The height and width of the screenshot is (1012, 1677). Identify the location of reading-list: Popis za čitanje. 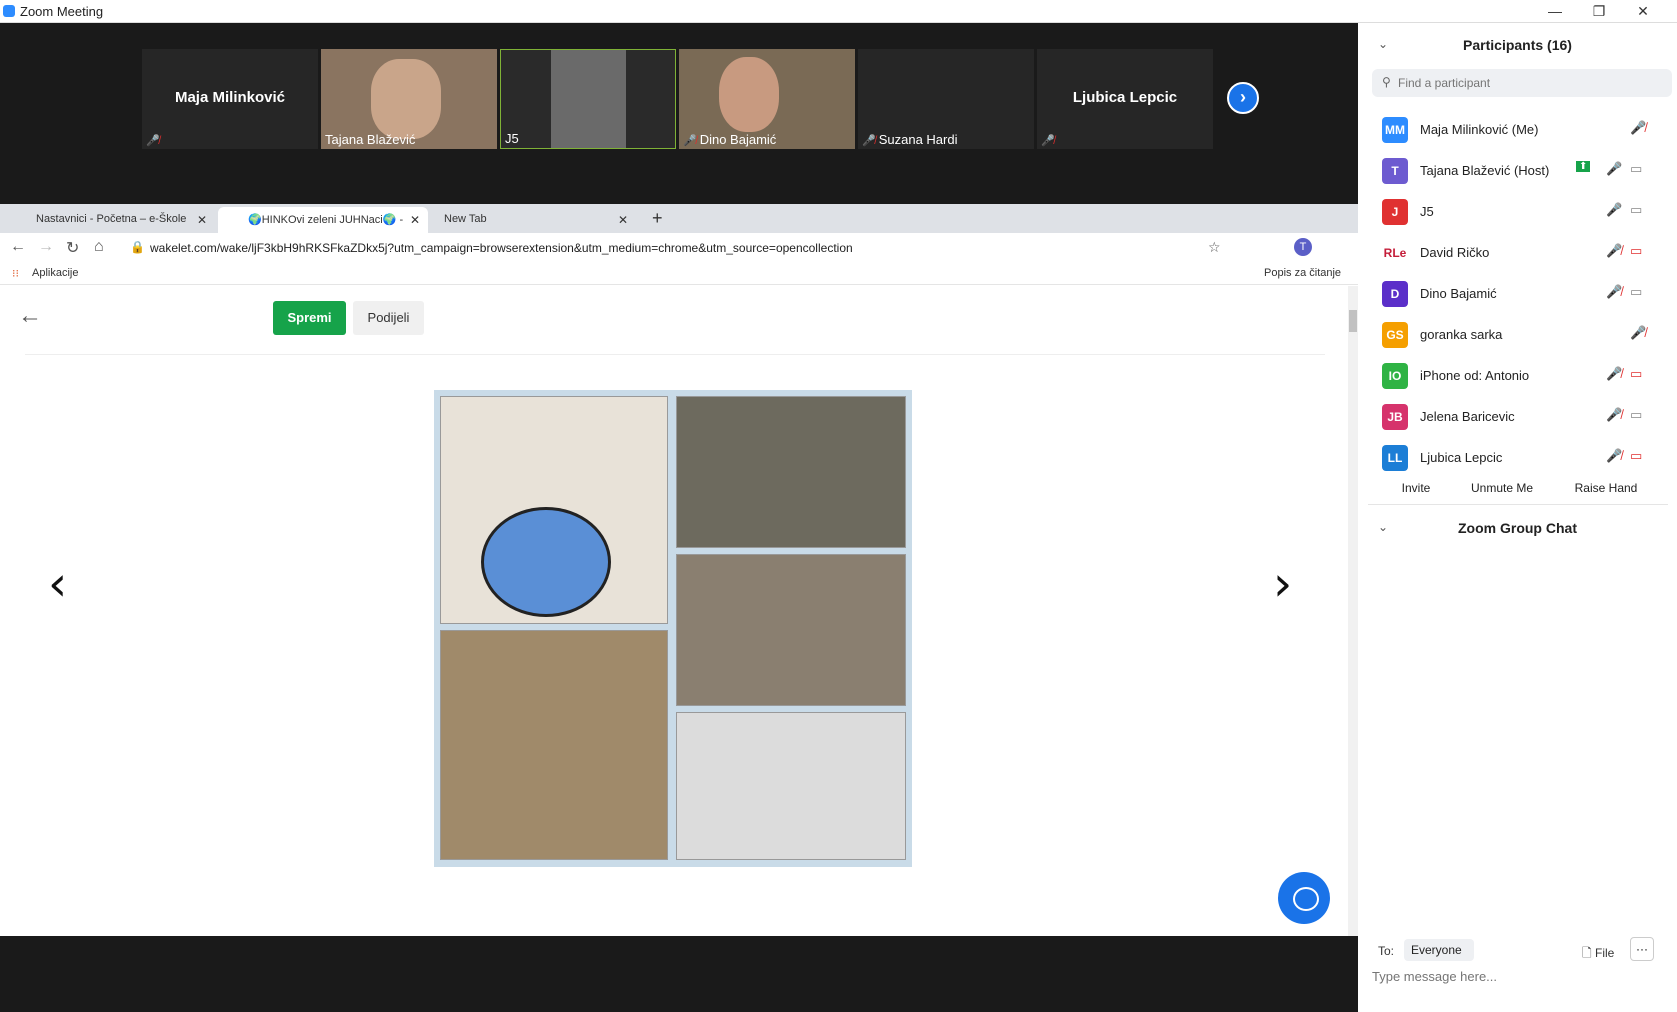
(1302, 273).